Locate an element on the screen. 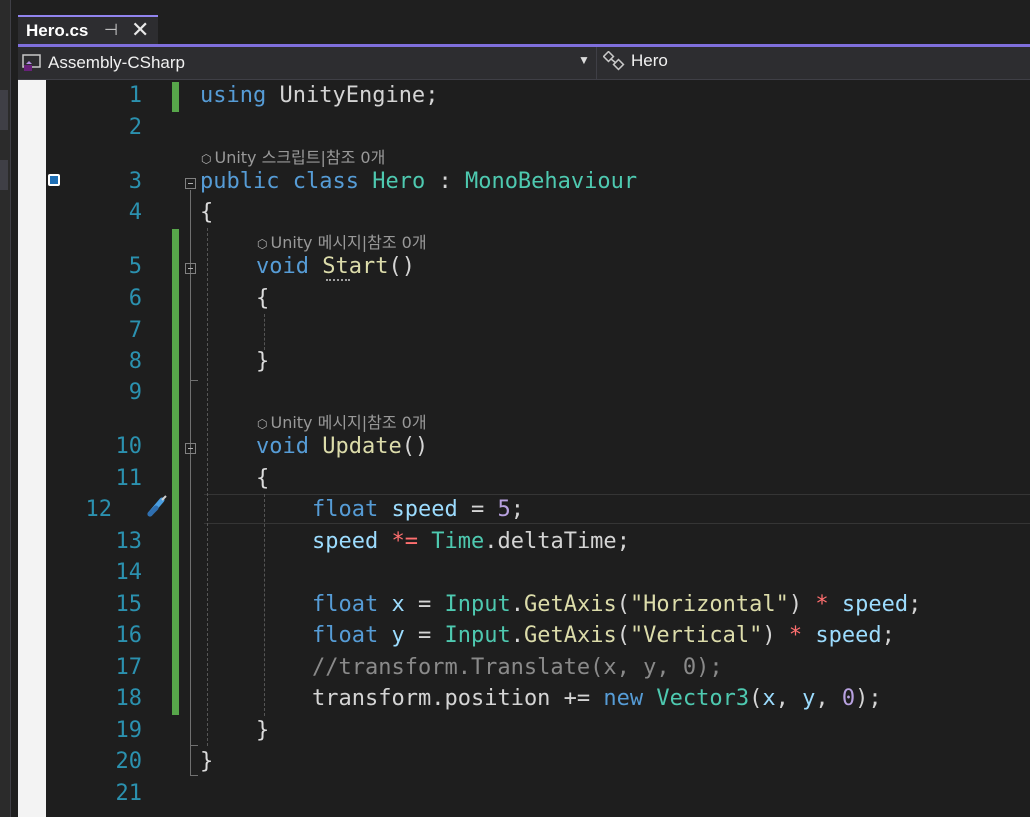 The height and width of the screenshot is (817, 1030). line-number: 1 is located at coordinates (135, 95).